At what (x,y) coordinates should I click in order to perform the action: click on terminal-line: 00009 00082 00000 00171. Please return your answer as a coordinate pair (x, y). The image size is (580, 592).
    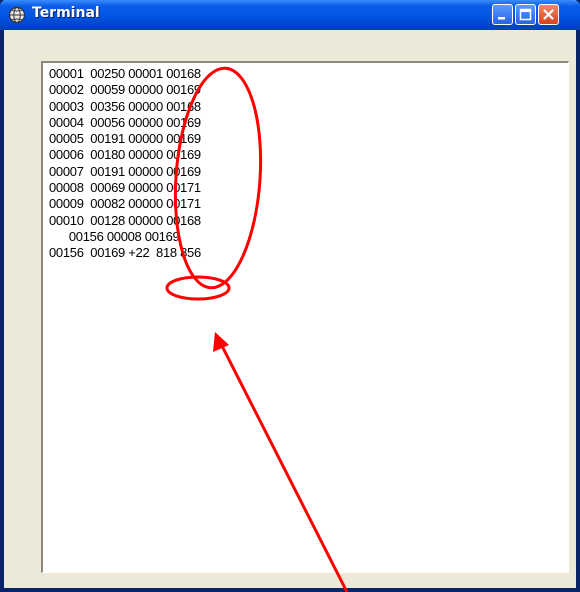
    Looking at the image, I should click on (125, 204).